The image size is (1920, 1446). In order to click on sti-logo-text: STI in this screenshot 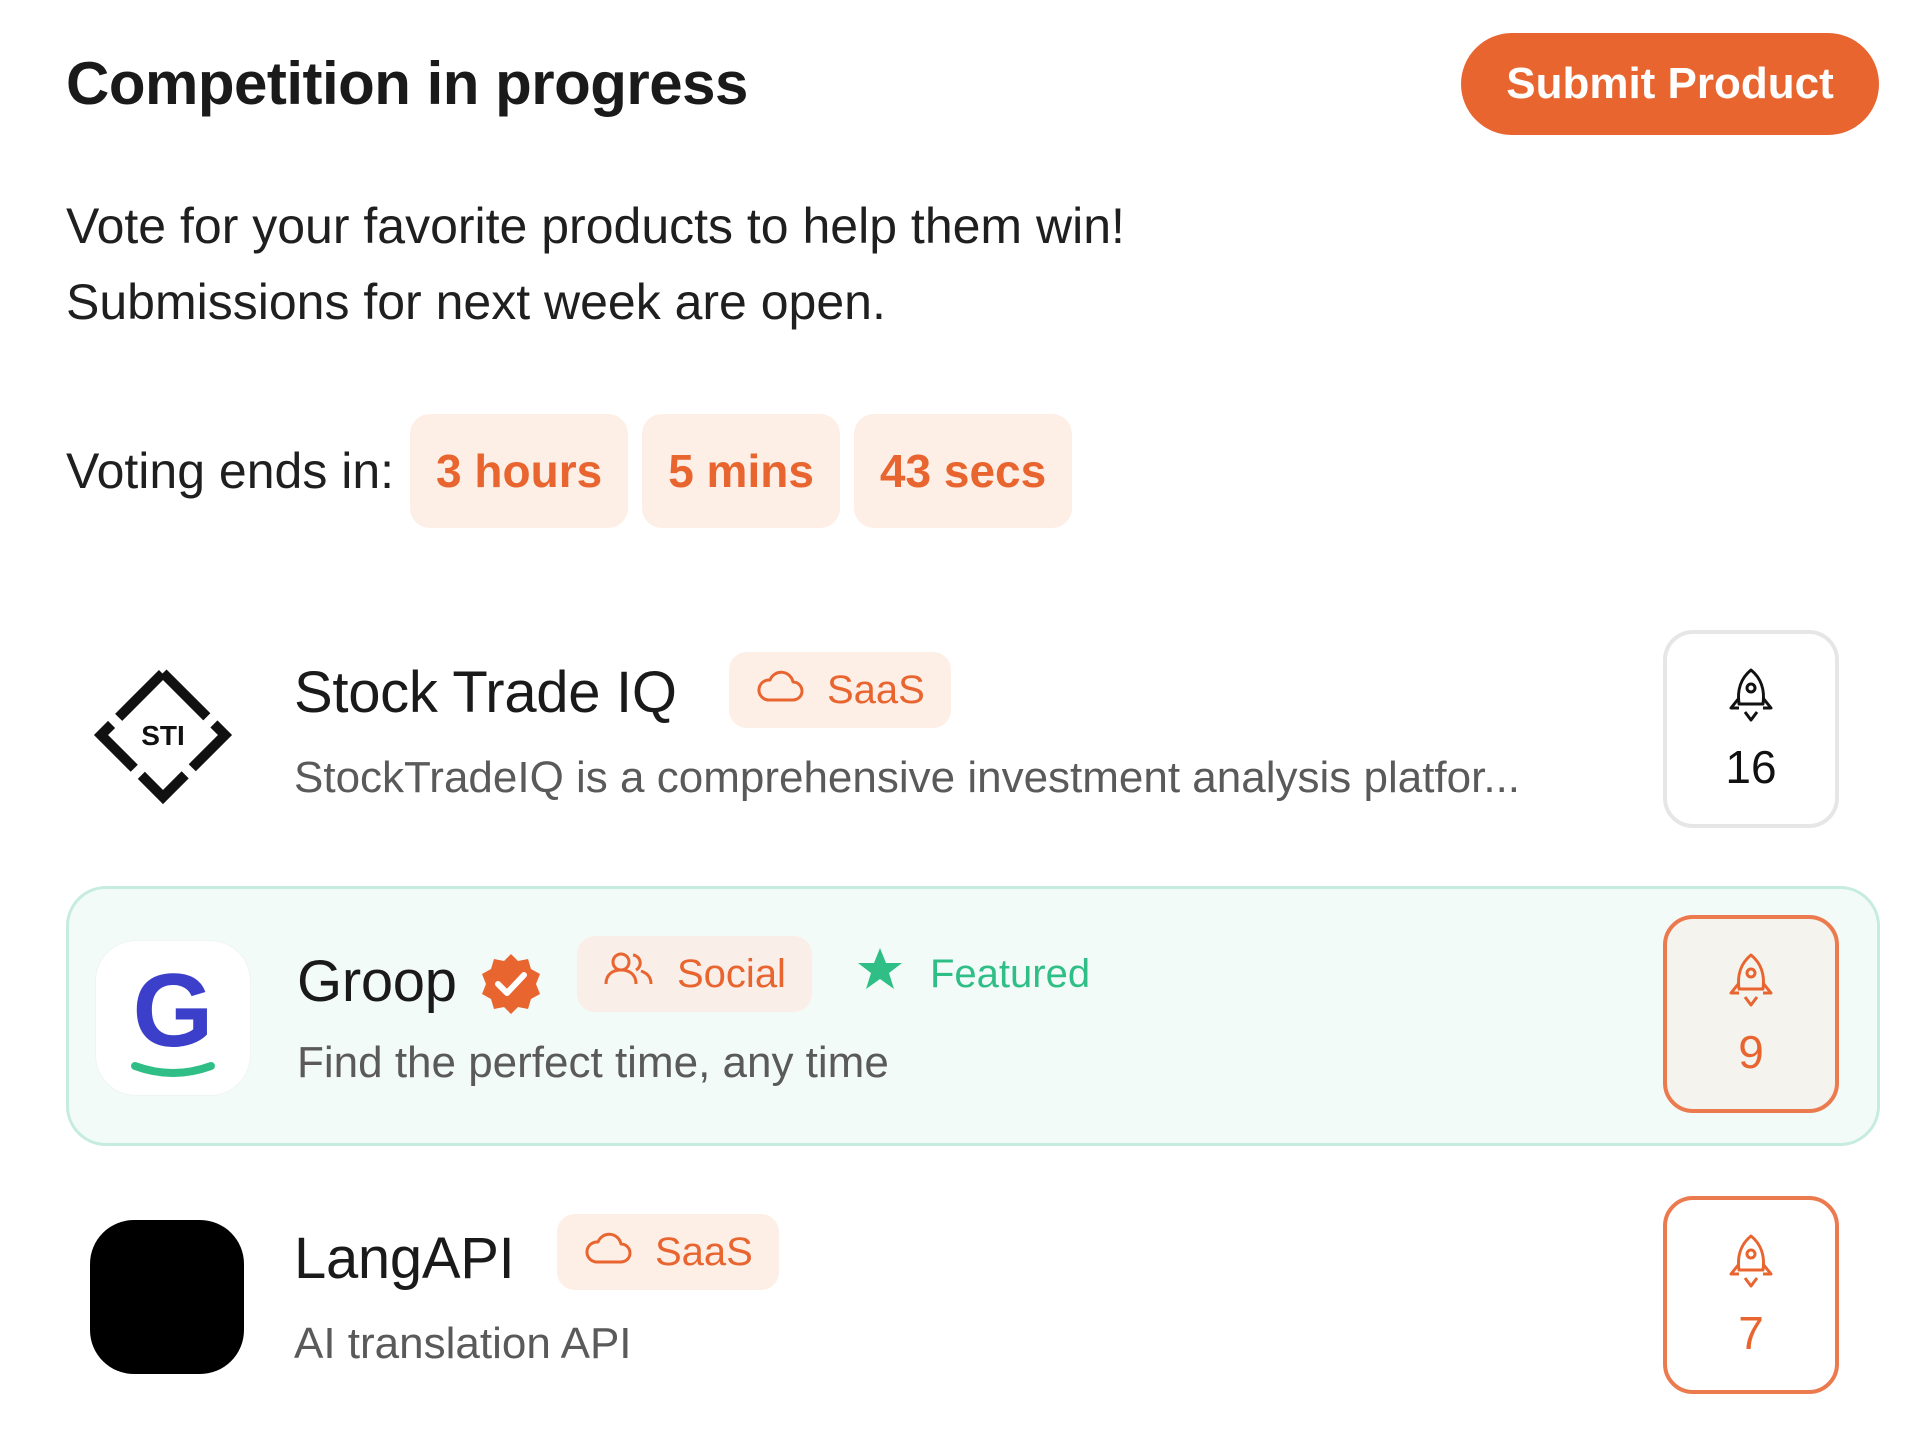, I will do `click(163, 735)`.